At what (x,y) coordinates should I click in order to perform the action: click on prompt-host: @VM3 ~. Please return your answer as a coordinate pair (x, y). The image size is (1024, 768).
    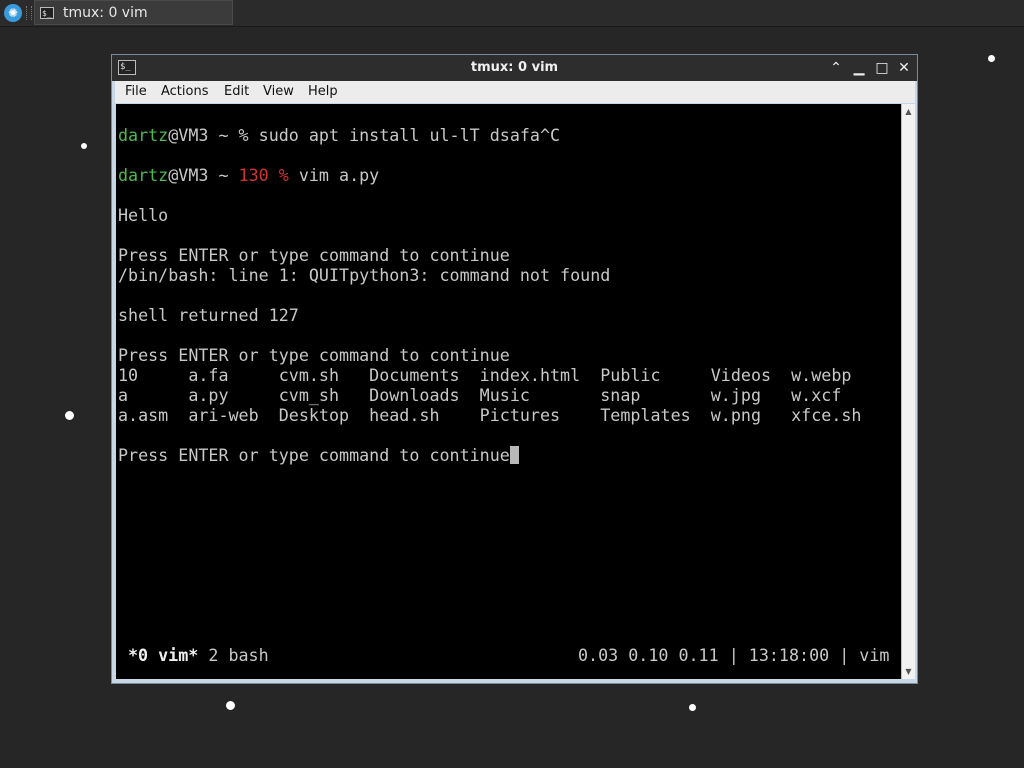
    Looking at the image, I should click on (203, 175).